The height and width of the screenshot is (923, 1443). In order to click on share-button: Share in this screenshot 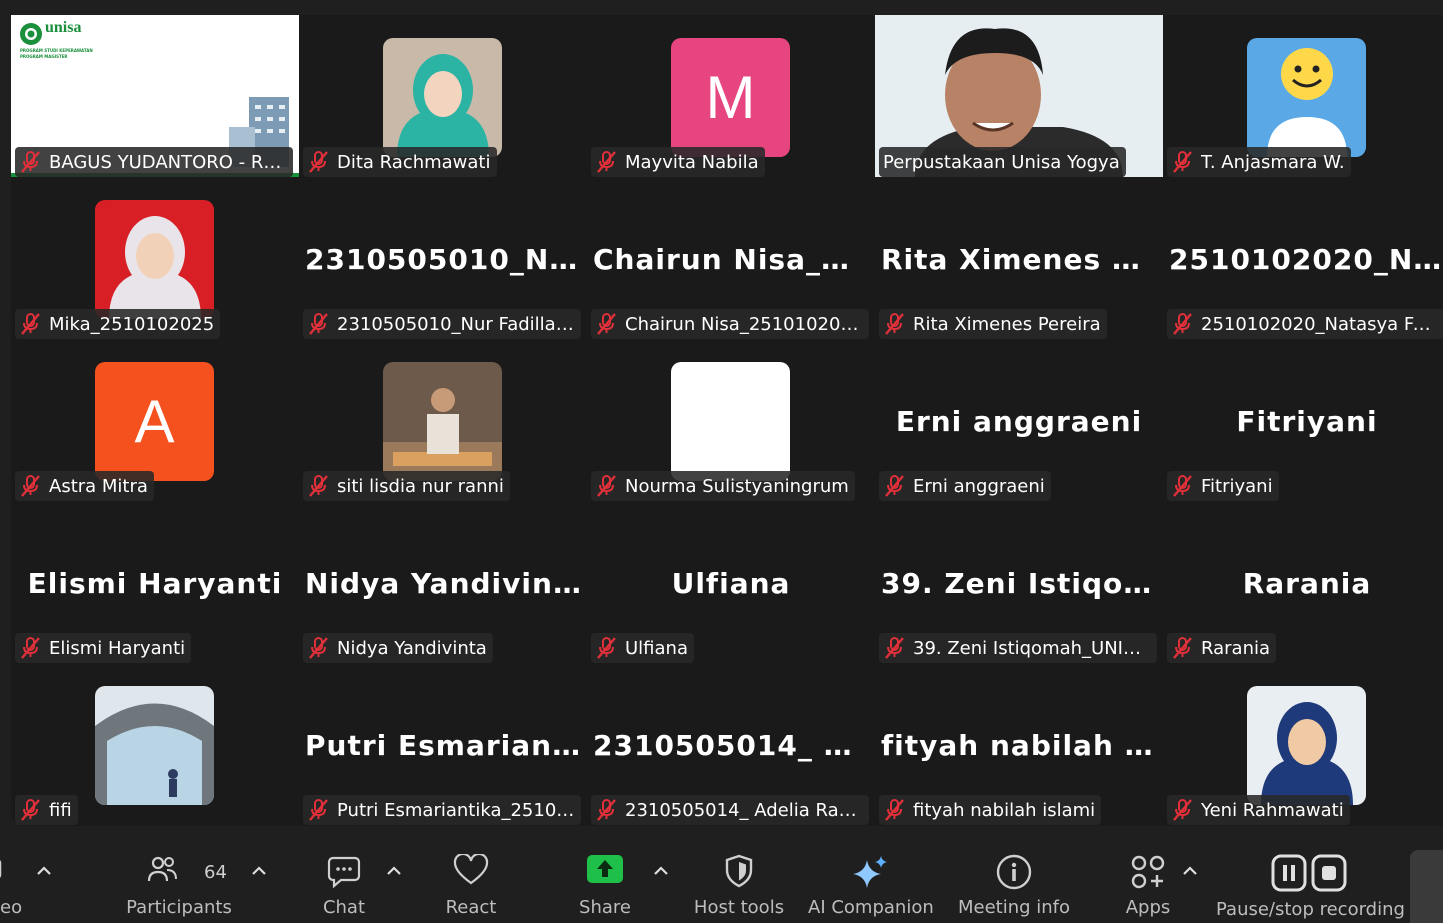, I will do `click(605, 874)`.